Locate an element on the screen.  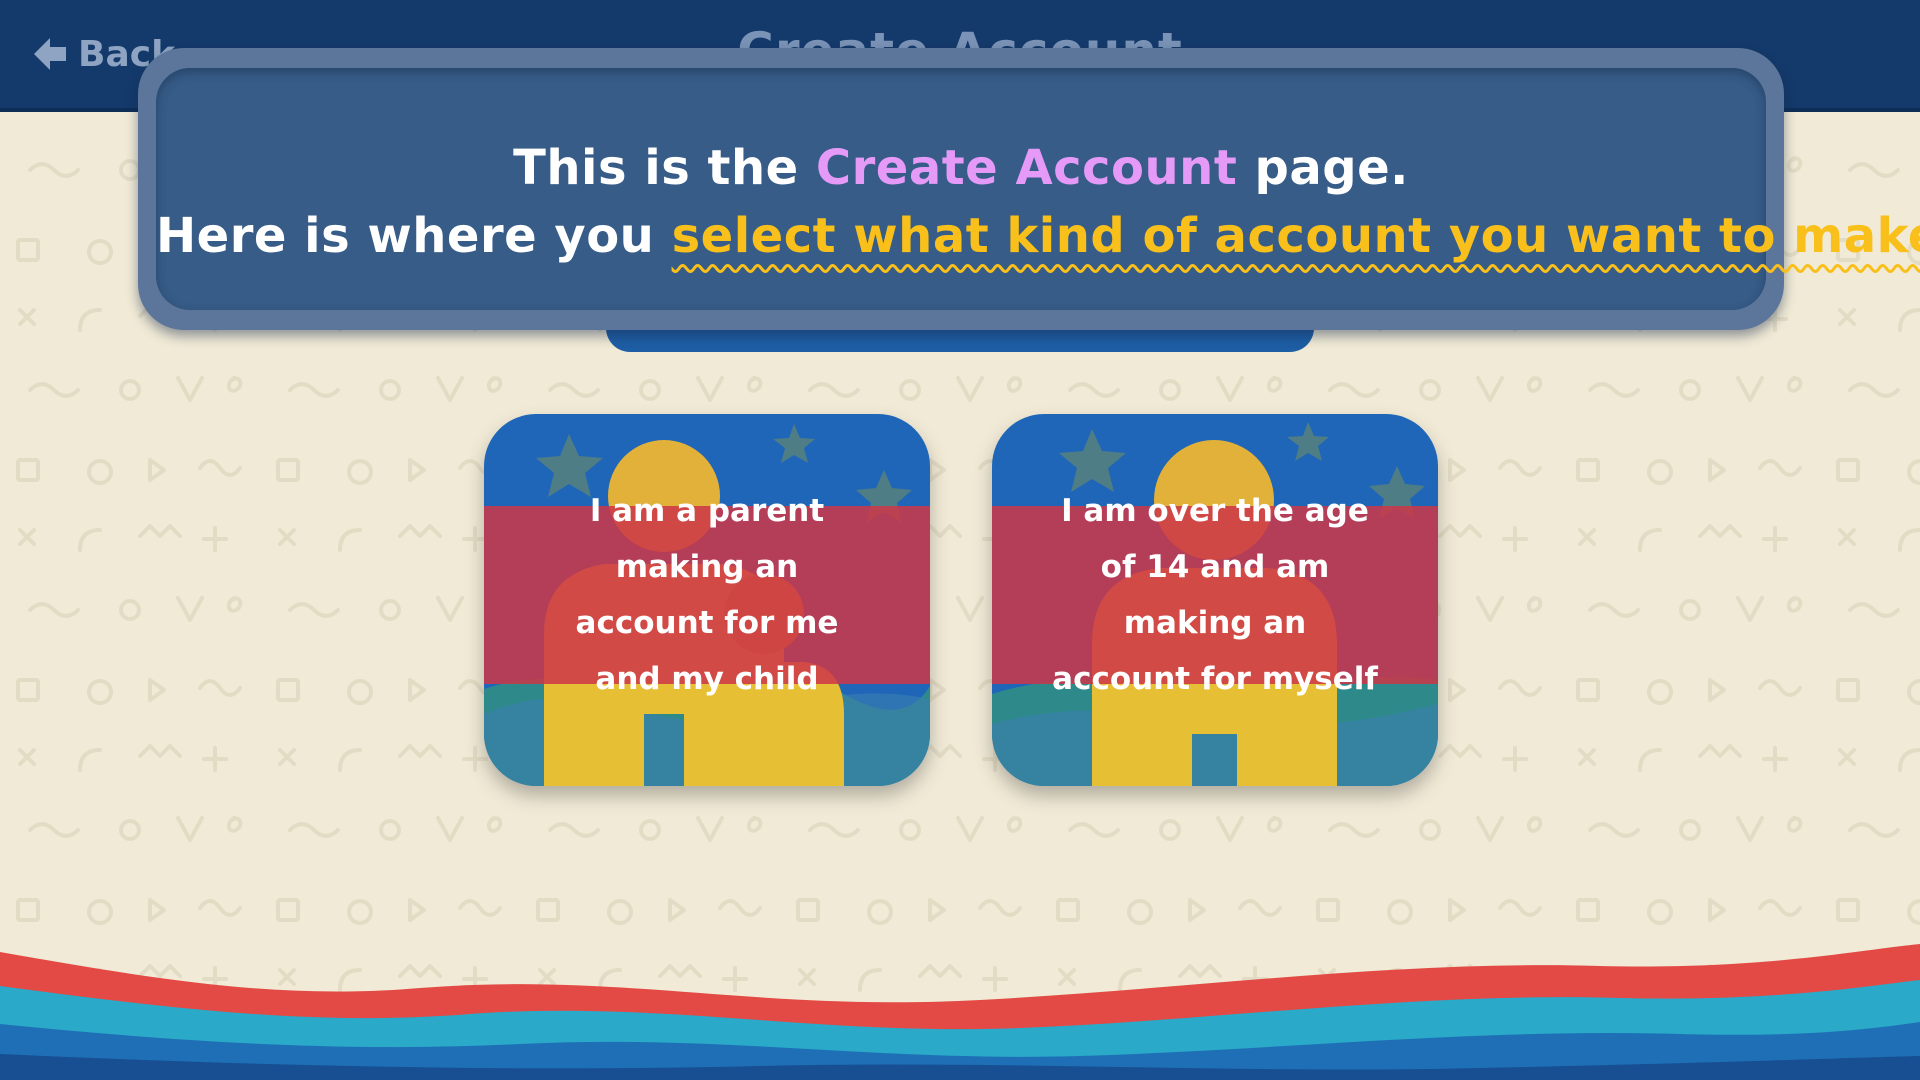
tutorial-highlight-page-name: Create Account is located at coordinates (1026, 168).